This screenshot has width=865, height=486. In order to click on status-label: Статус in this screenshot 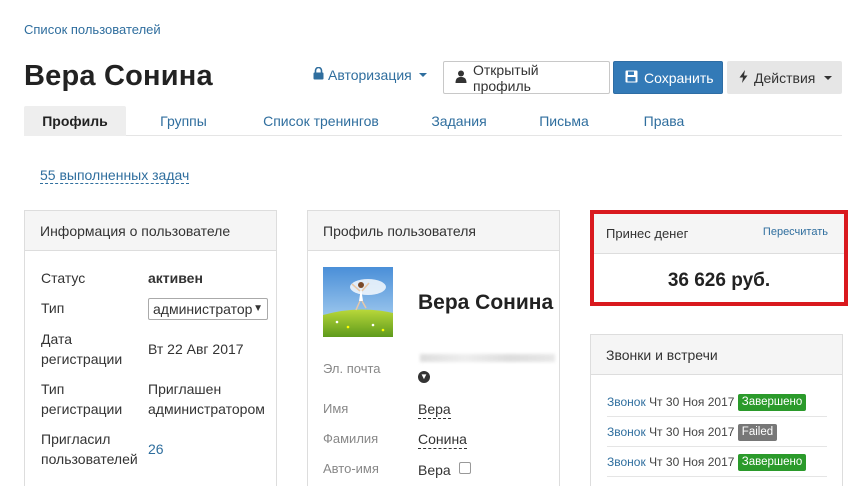, I will do `click(63, 278)`.